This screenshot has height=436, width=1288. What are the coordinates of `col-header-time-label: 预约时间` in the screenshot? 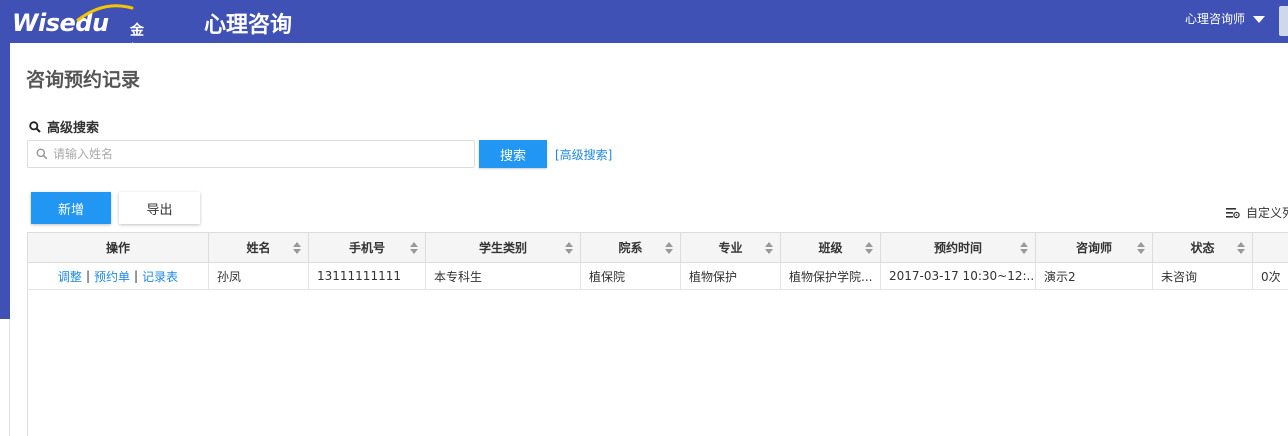 It's located at (957, 248).